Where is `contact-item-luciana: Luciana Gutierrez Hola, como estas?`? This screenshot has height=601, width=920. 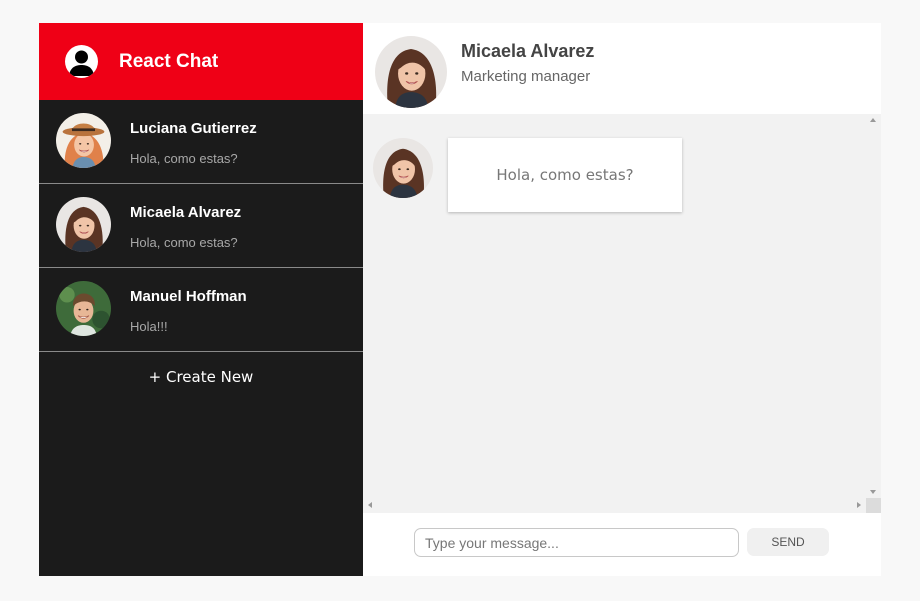 contact-item-luciana: Luciana Gutierrez Hola, como estas? is located at coordinates (201, 142).